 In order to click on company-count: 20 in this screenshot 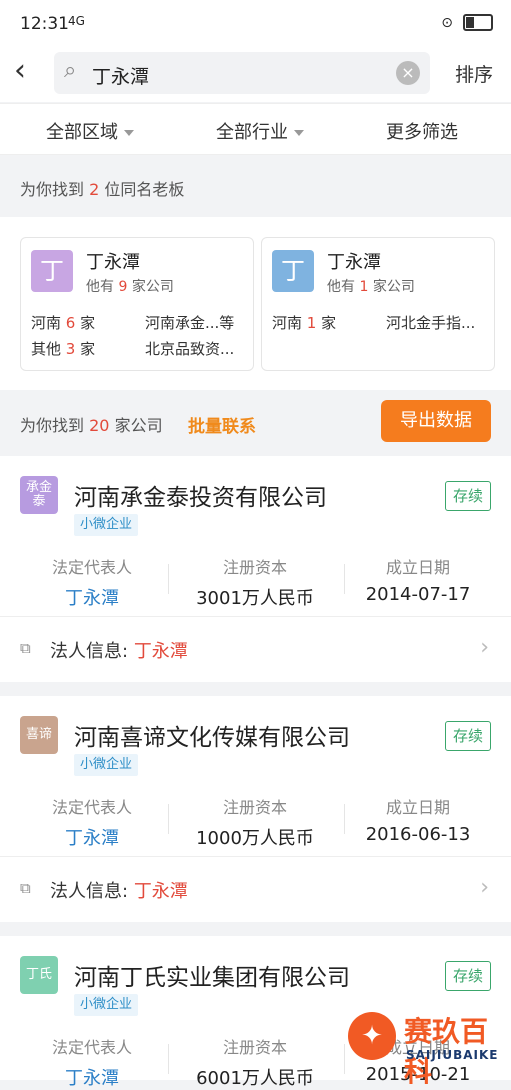, I will do `click(99, 425)`.